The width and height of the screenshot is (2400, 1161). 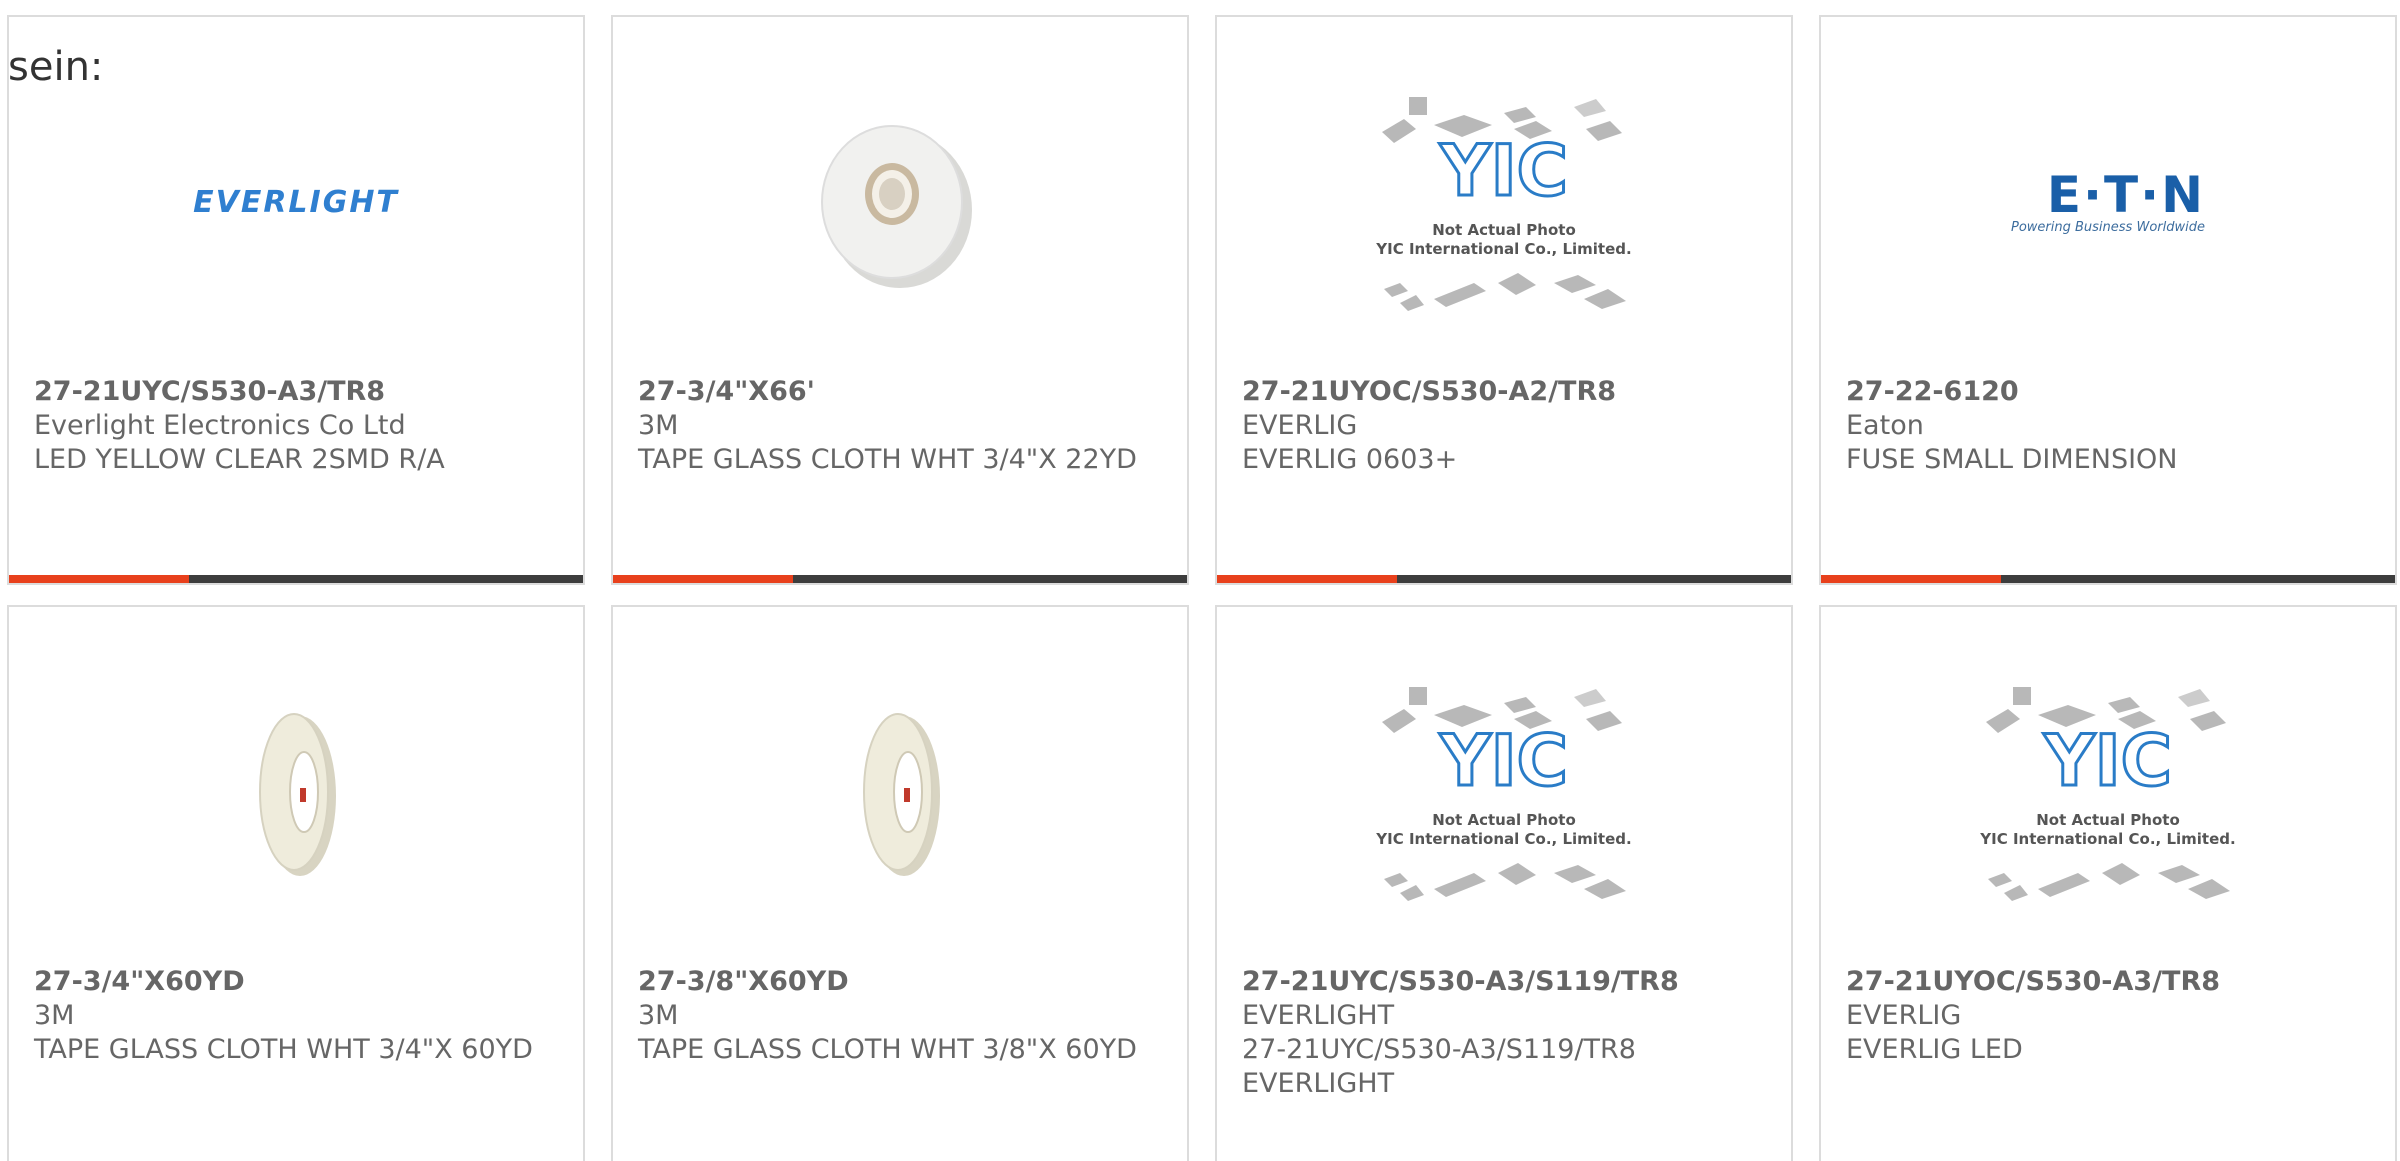 I want to click on part-number: 27-3/8"X60YD, so click(x=743, y=981).